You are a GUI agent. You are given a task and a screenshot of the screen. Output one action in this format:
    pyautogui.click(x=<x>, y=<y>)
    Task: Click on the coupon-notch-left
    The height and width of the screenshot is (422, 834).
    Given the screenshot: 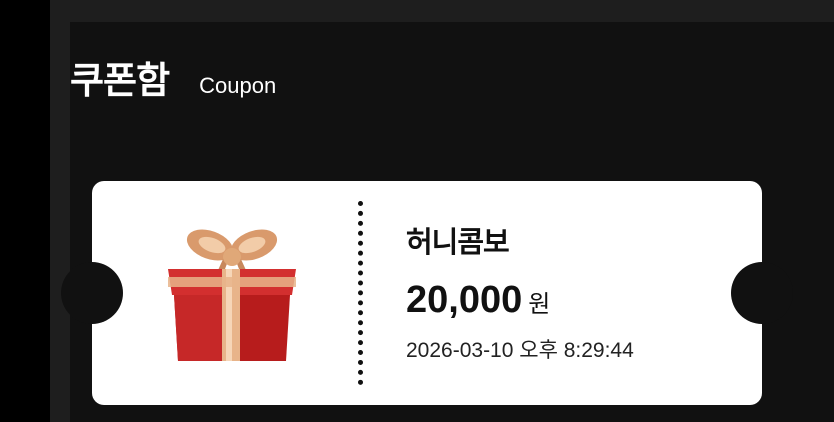 What is the action you would take?
    pyautogui.click(x=92, y=293)
    